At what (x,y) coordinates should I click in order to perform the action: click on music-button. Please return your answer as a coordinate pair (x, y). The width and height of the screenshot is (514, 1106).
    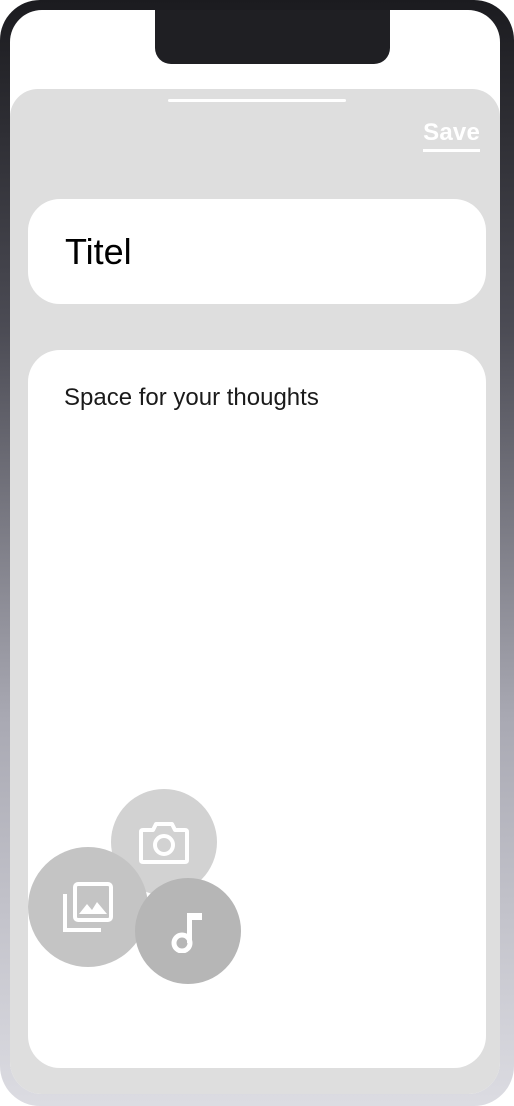
    Looking at the image, I should click on (188, 931).